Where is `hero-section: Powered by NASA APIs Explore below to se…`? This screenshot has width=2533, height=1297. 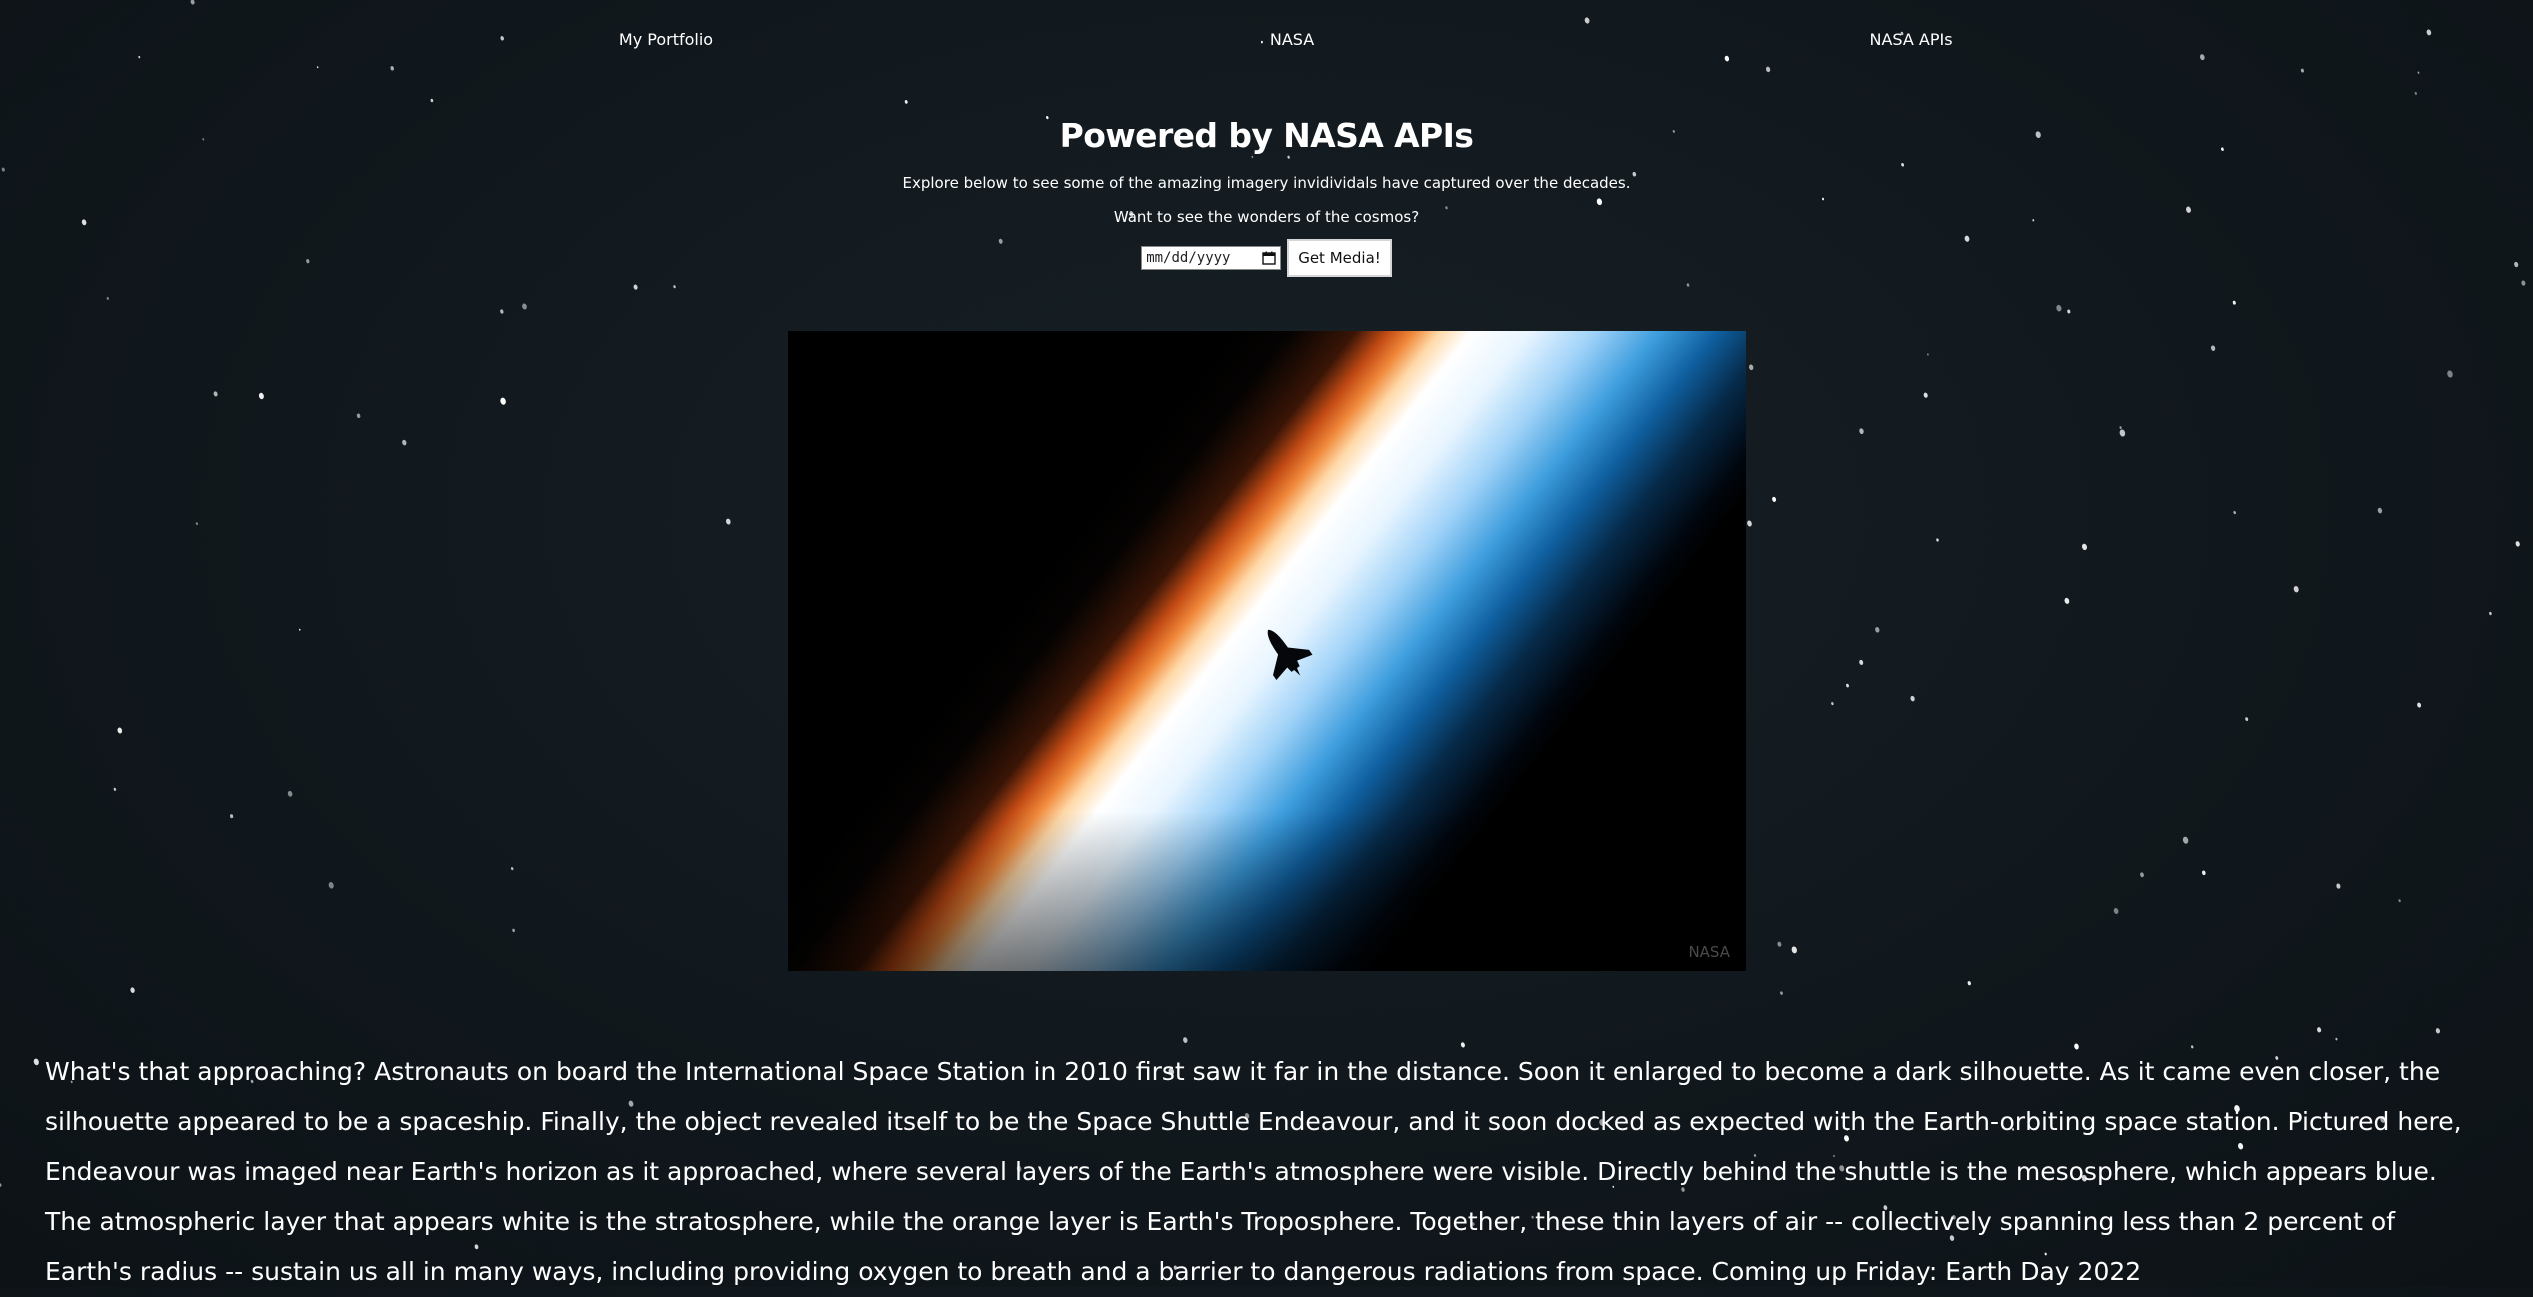 hero-section: Powered by NASA APIs Explore below to se… is located at coordinates (1266, 194).